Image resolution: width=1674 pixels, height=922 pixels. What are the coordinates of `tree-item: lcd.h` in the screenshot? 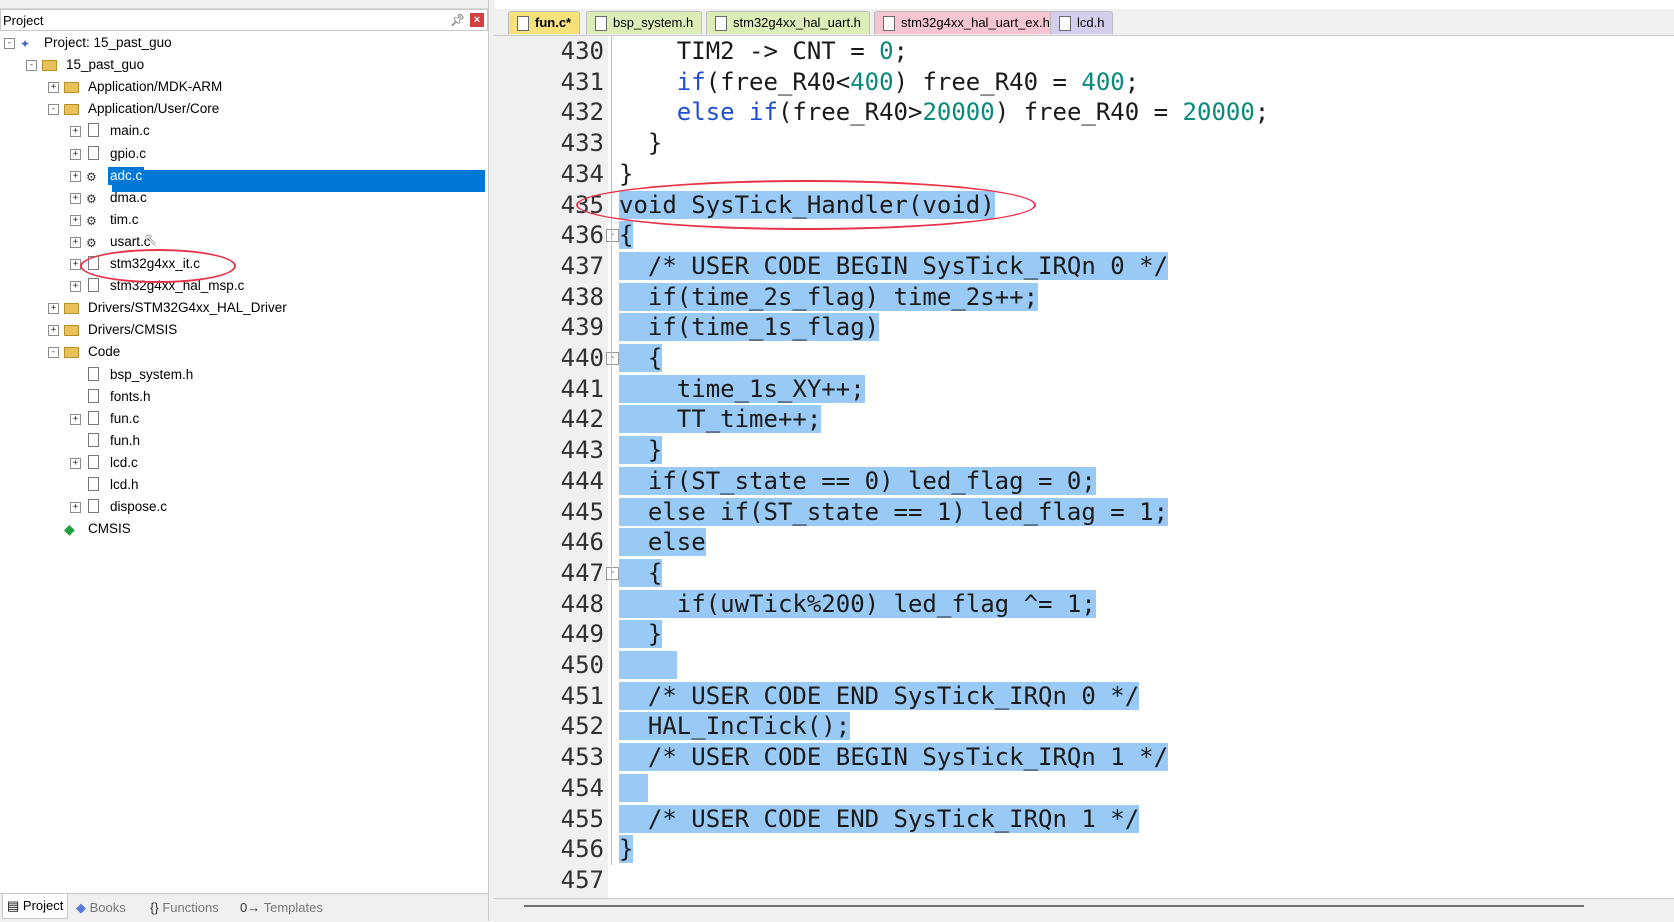 It's located at (244, 485).